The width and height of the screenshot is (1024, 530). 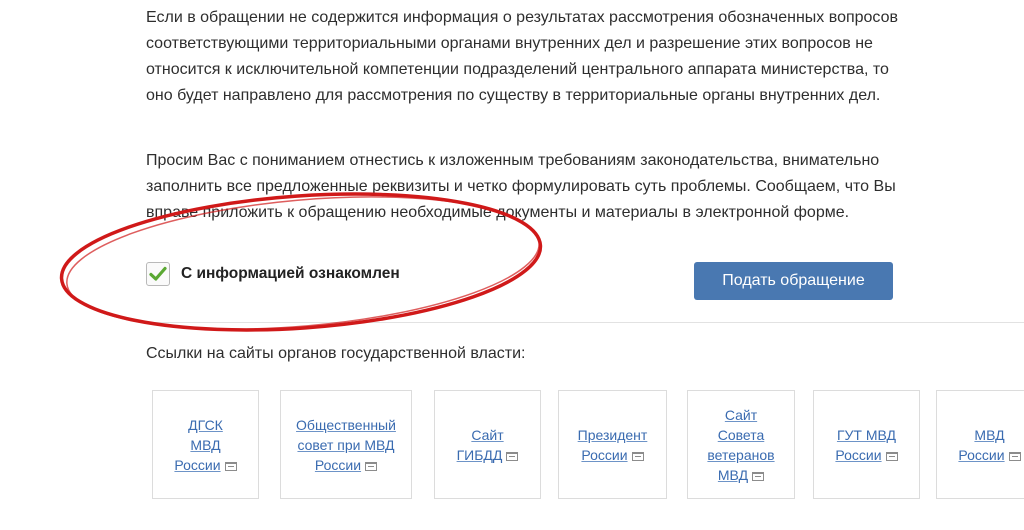 I want to click on link-card-dgsk: ДГСК МВД России, so click(x=205, y=444).